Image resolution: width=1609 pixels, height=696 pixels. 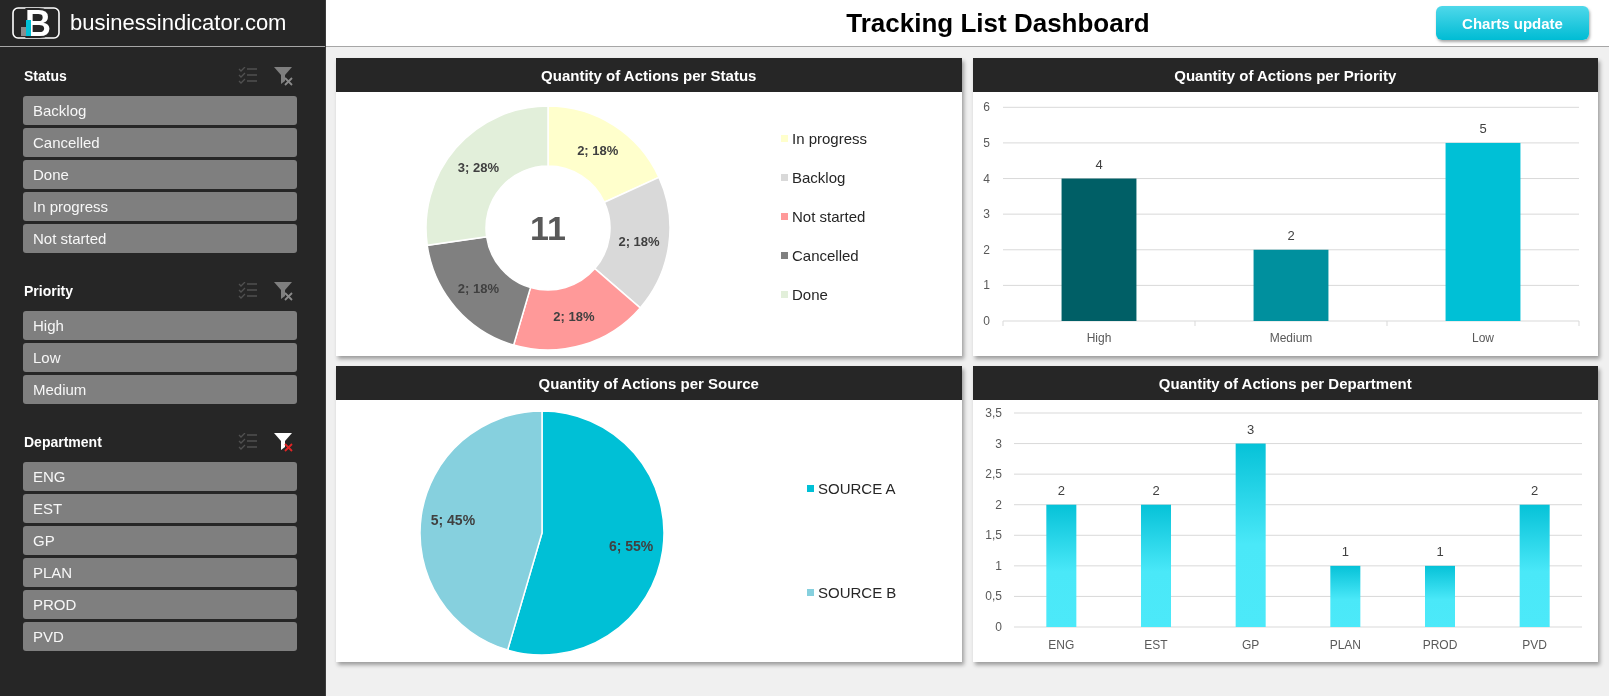 What do you see at coordinates (993, 413) in the screenshot?
I see `axis-label: 3,5` at bounding box center [993, 413].